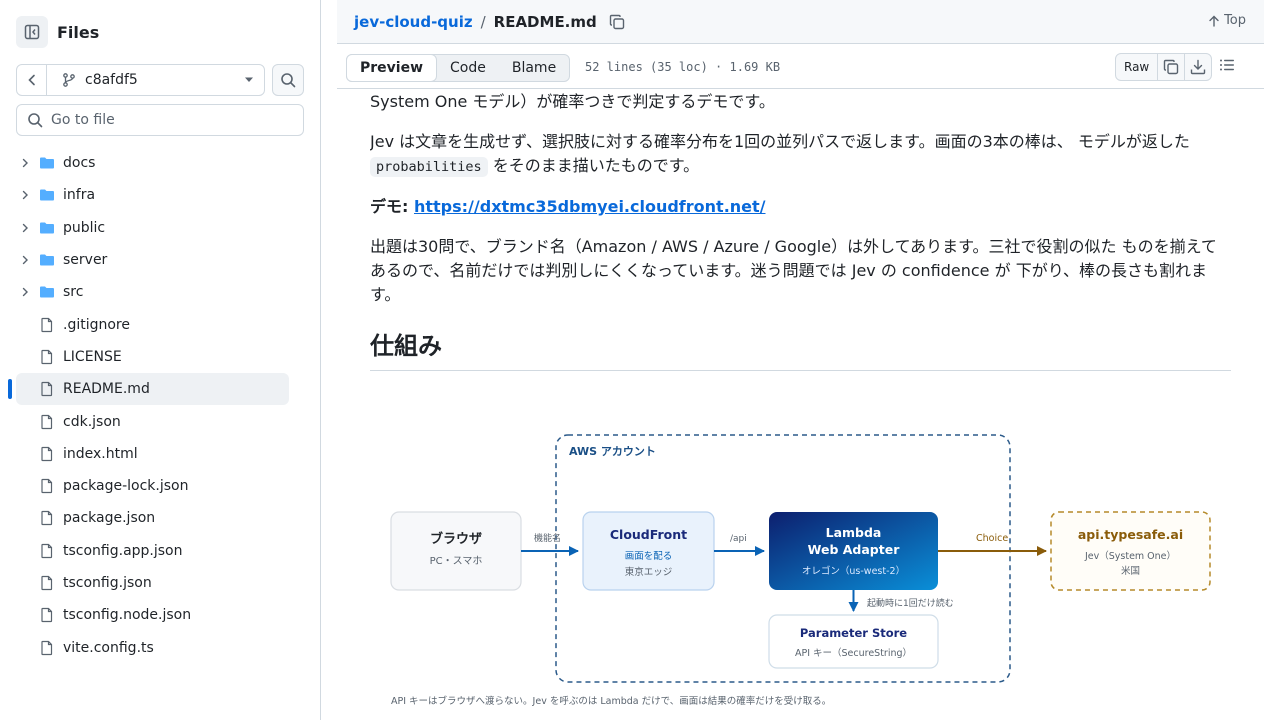  I want to click on branch-name: c8afdf5, so click(140, 80).